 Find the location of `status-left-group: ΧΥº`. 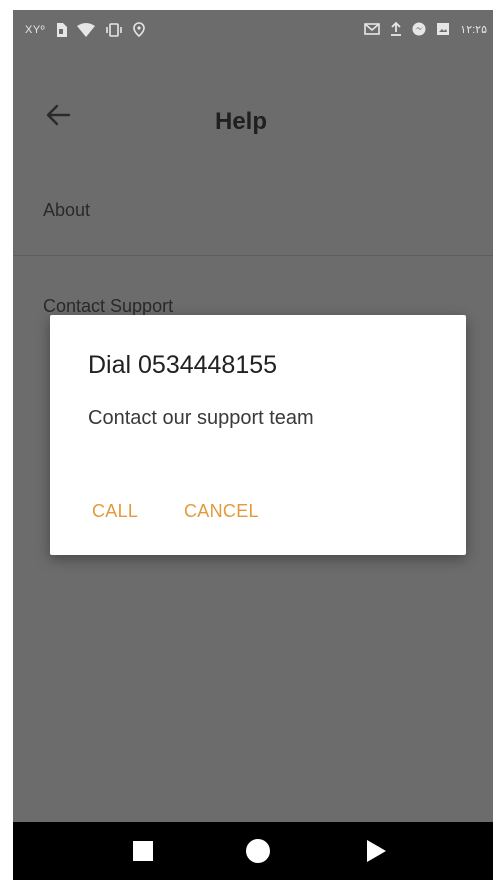

status-left-group: ΧΥº is located at coordinates (85, 29).